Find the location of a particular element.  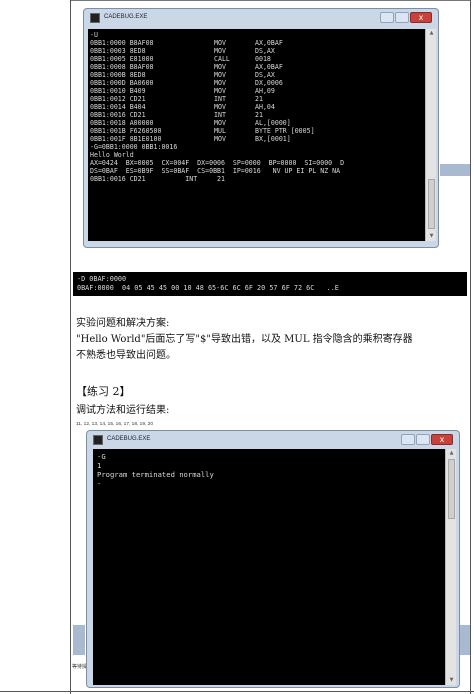

disasm-address: 0BB1:0003 8ED8 is located at coordinates (118, 51).